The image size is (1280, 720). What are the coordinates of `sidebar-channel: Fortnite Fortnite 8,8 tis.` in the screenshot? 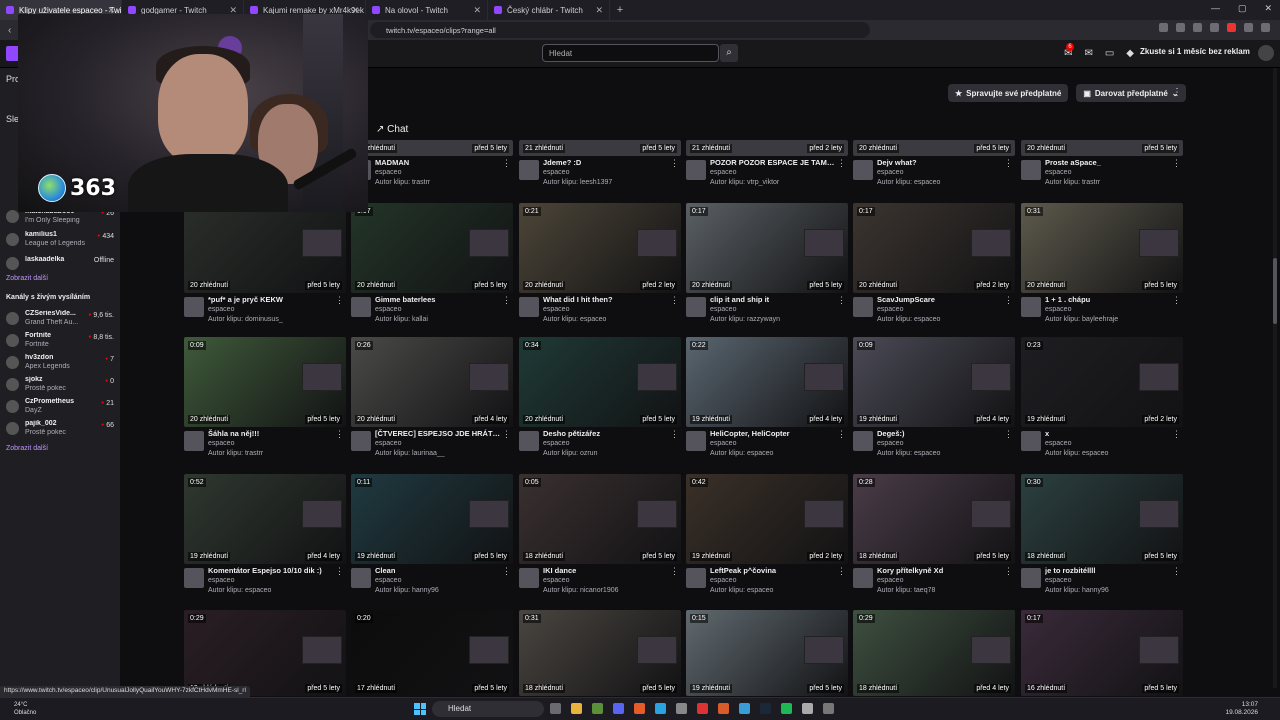 It's located at (61, 341).